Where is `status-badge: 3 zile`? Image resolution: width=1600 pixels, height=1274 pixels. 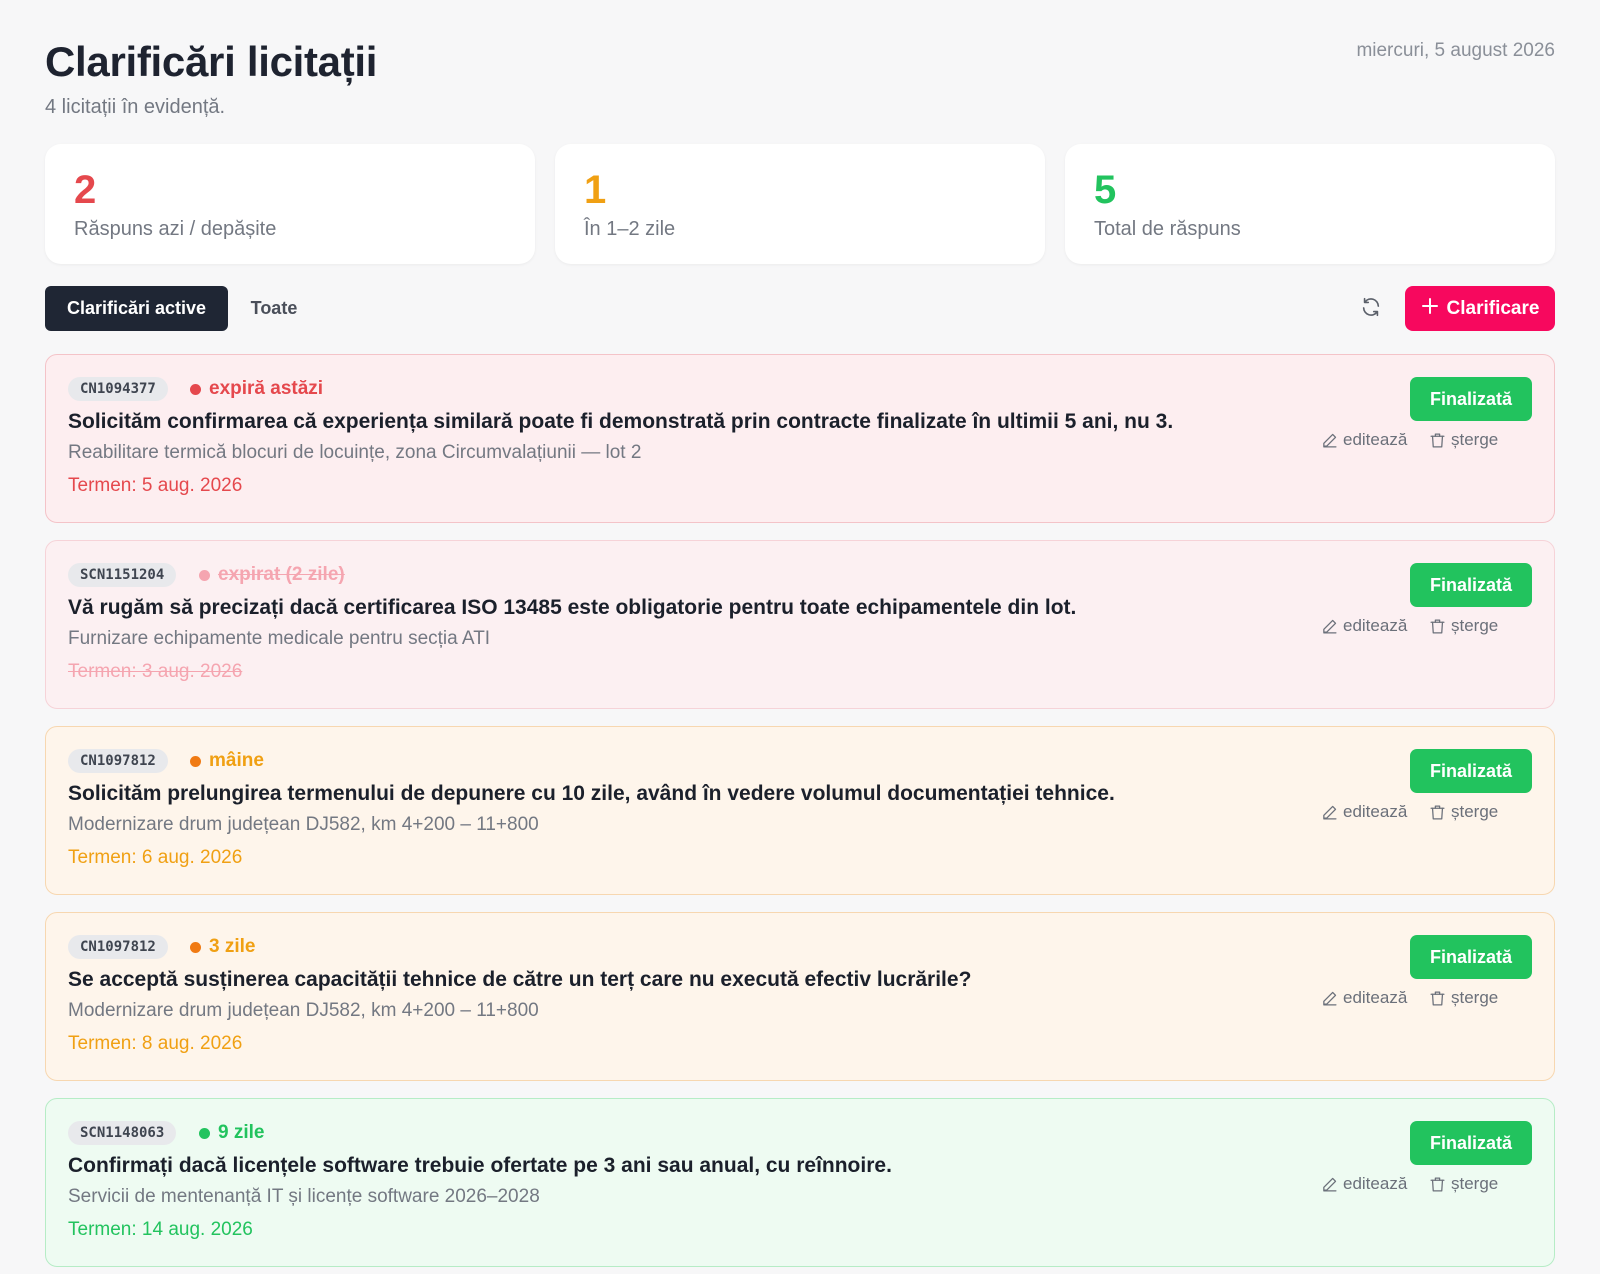
status-badge: 3 zile is located at coordinates (222, 947).